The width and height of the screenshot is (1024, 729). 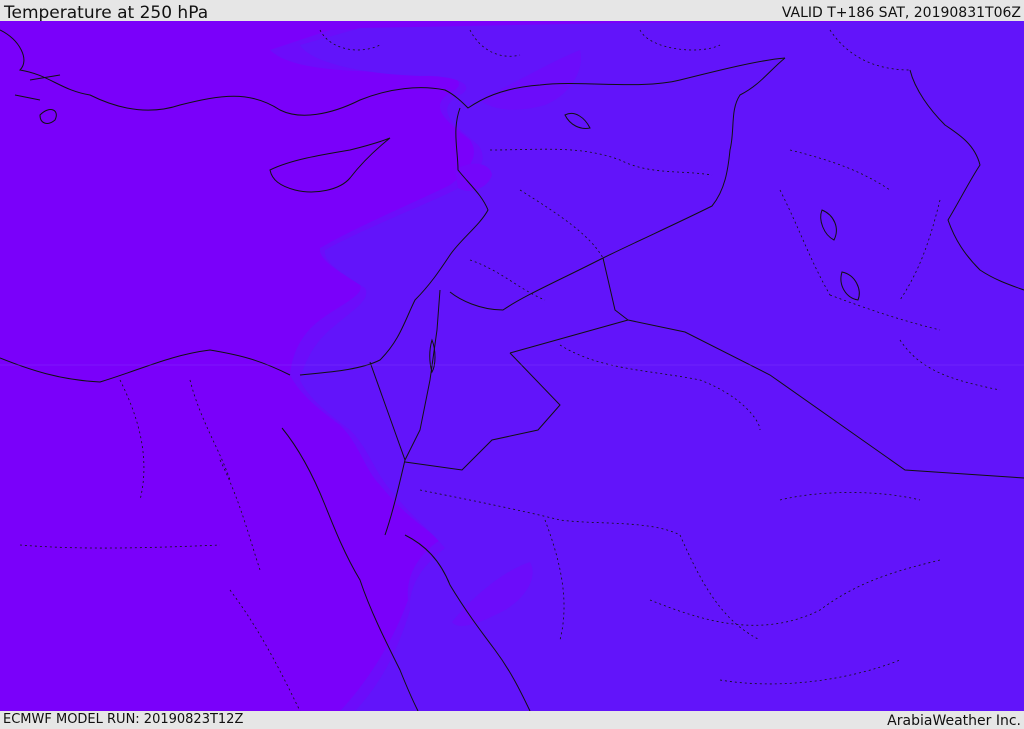 What do you see at coordinates (901, 13) in the screenshot?
I see `valid-time-label: VALID T+186 SAT, 20190831T06Z` at bounding box center [901, 13].